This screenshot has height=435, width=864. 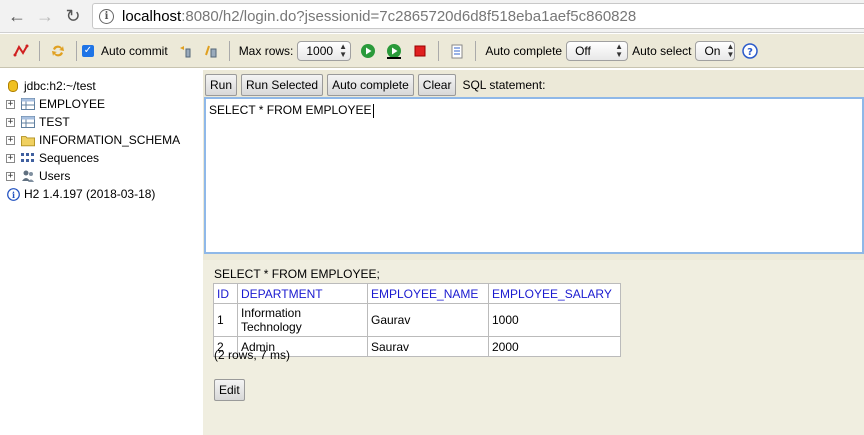 I want to click on sql-editor-text: SELECT * FROM EMPLOYEE, so click(x=290, y=110).